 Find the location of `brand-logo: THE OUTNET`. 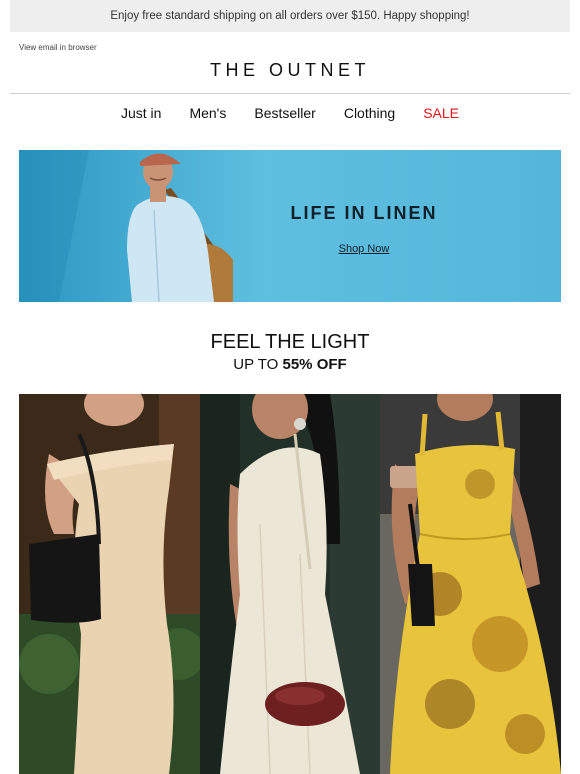

brand-logo: THE OUTNET is located at coordinates (290, 70).